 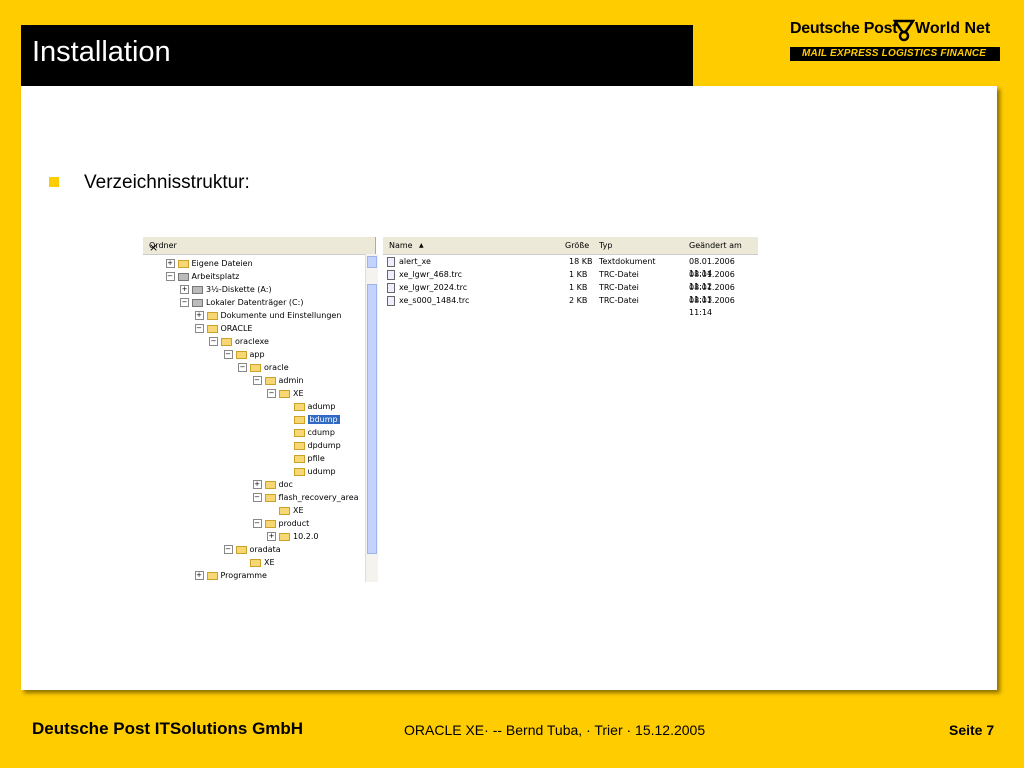 I want to click on scroll-up-button, so click(x=372, y=262).